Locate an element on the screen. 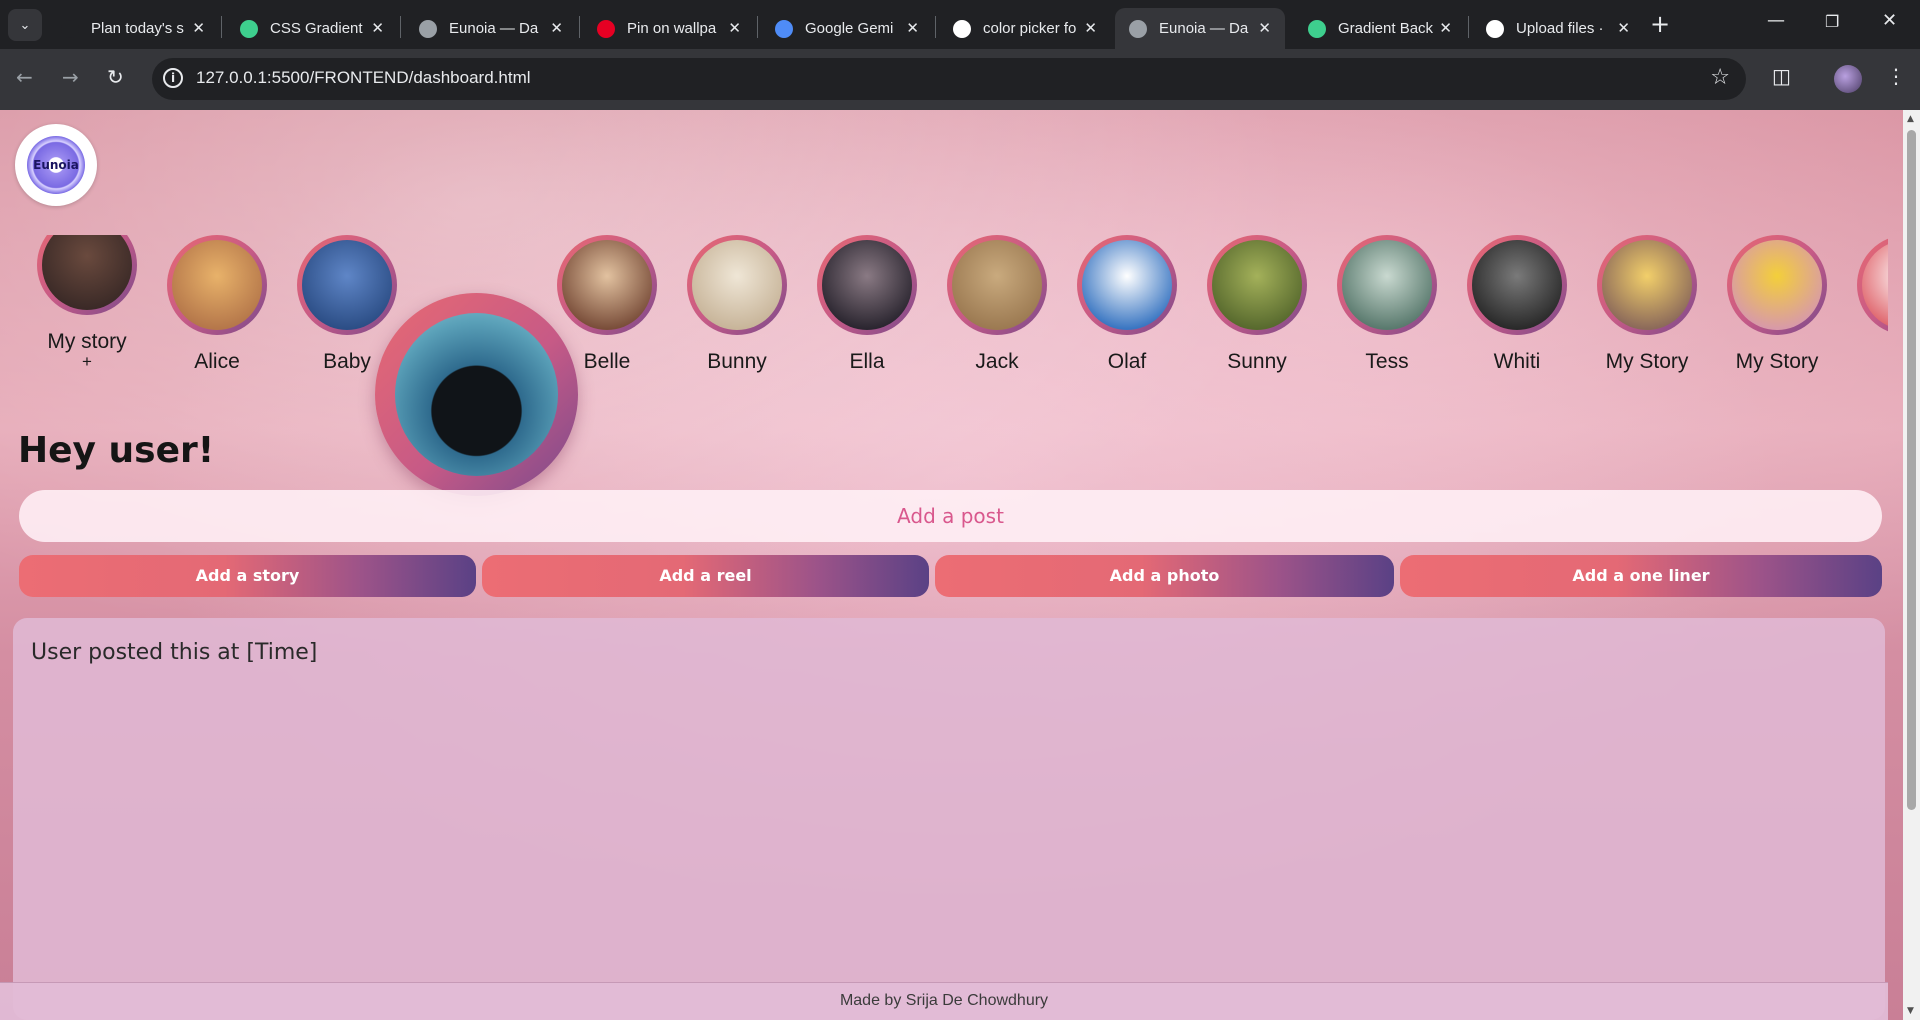 Image resolution: width=1920 pixels, height=1020 pixels. page-scrollbar: ▲ ▼ is located at coordinates (1911, 565).